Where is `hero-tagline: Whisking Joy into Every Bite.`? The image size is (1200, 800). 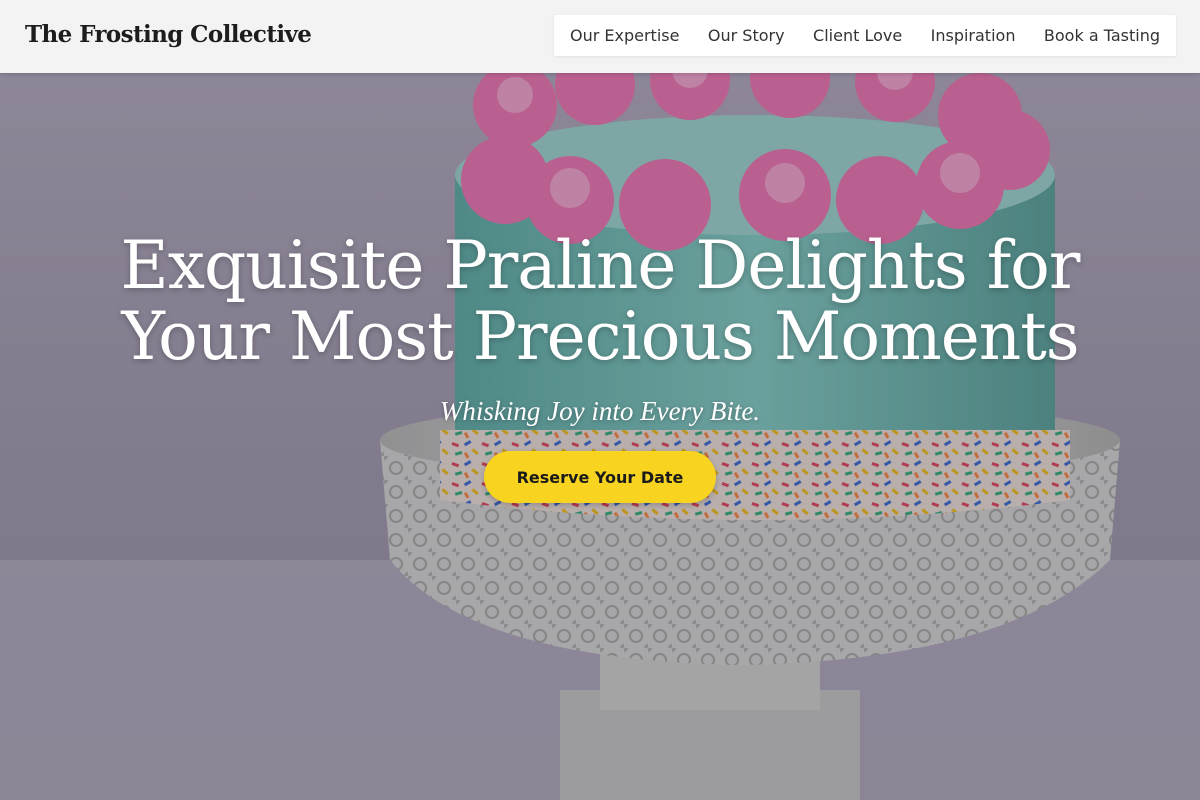
hero-tagline: Whisking Joy into Every Bite. is located at coordinates (600, 411).